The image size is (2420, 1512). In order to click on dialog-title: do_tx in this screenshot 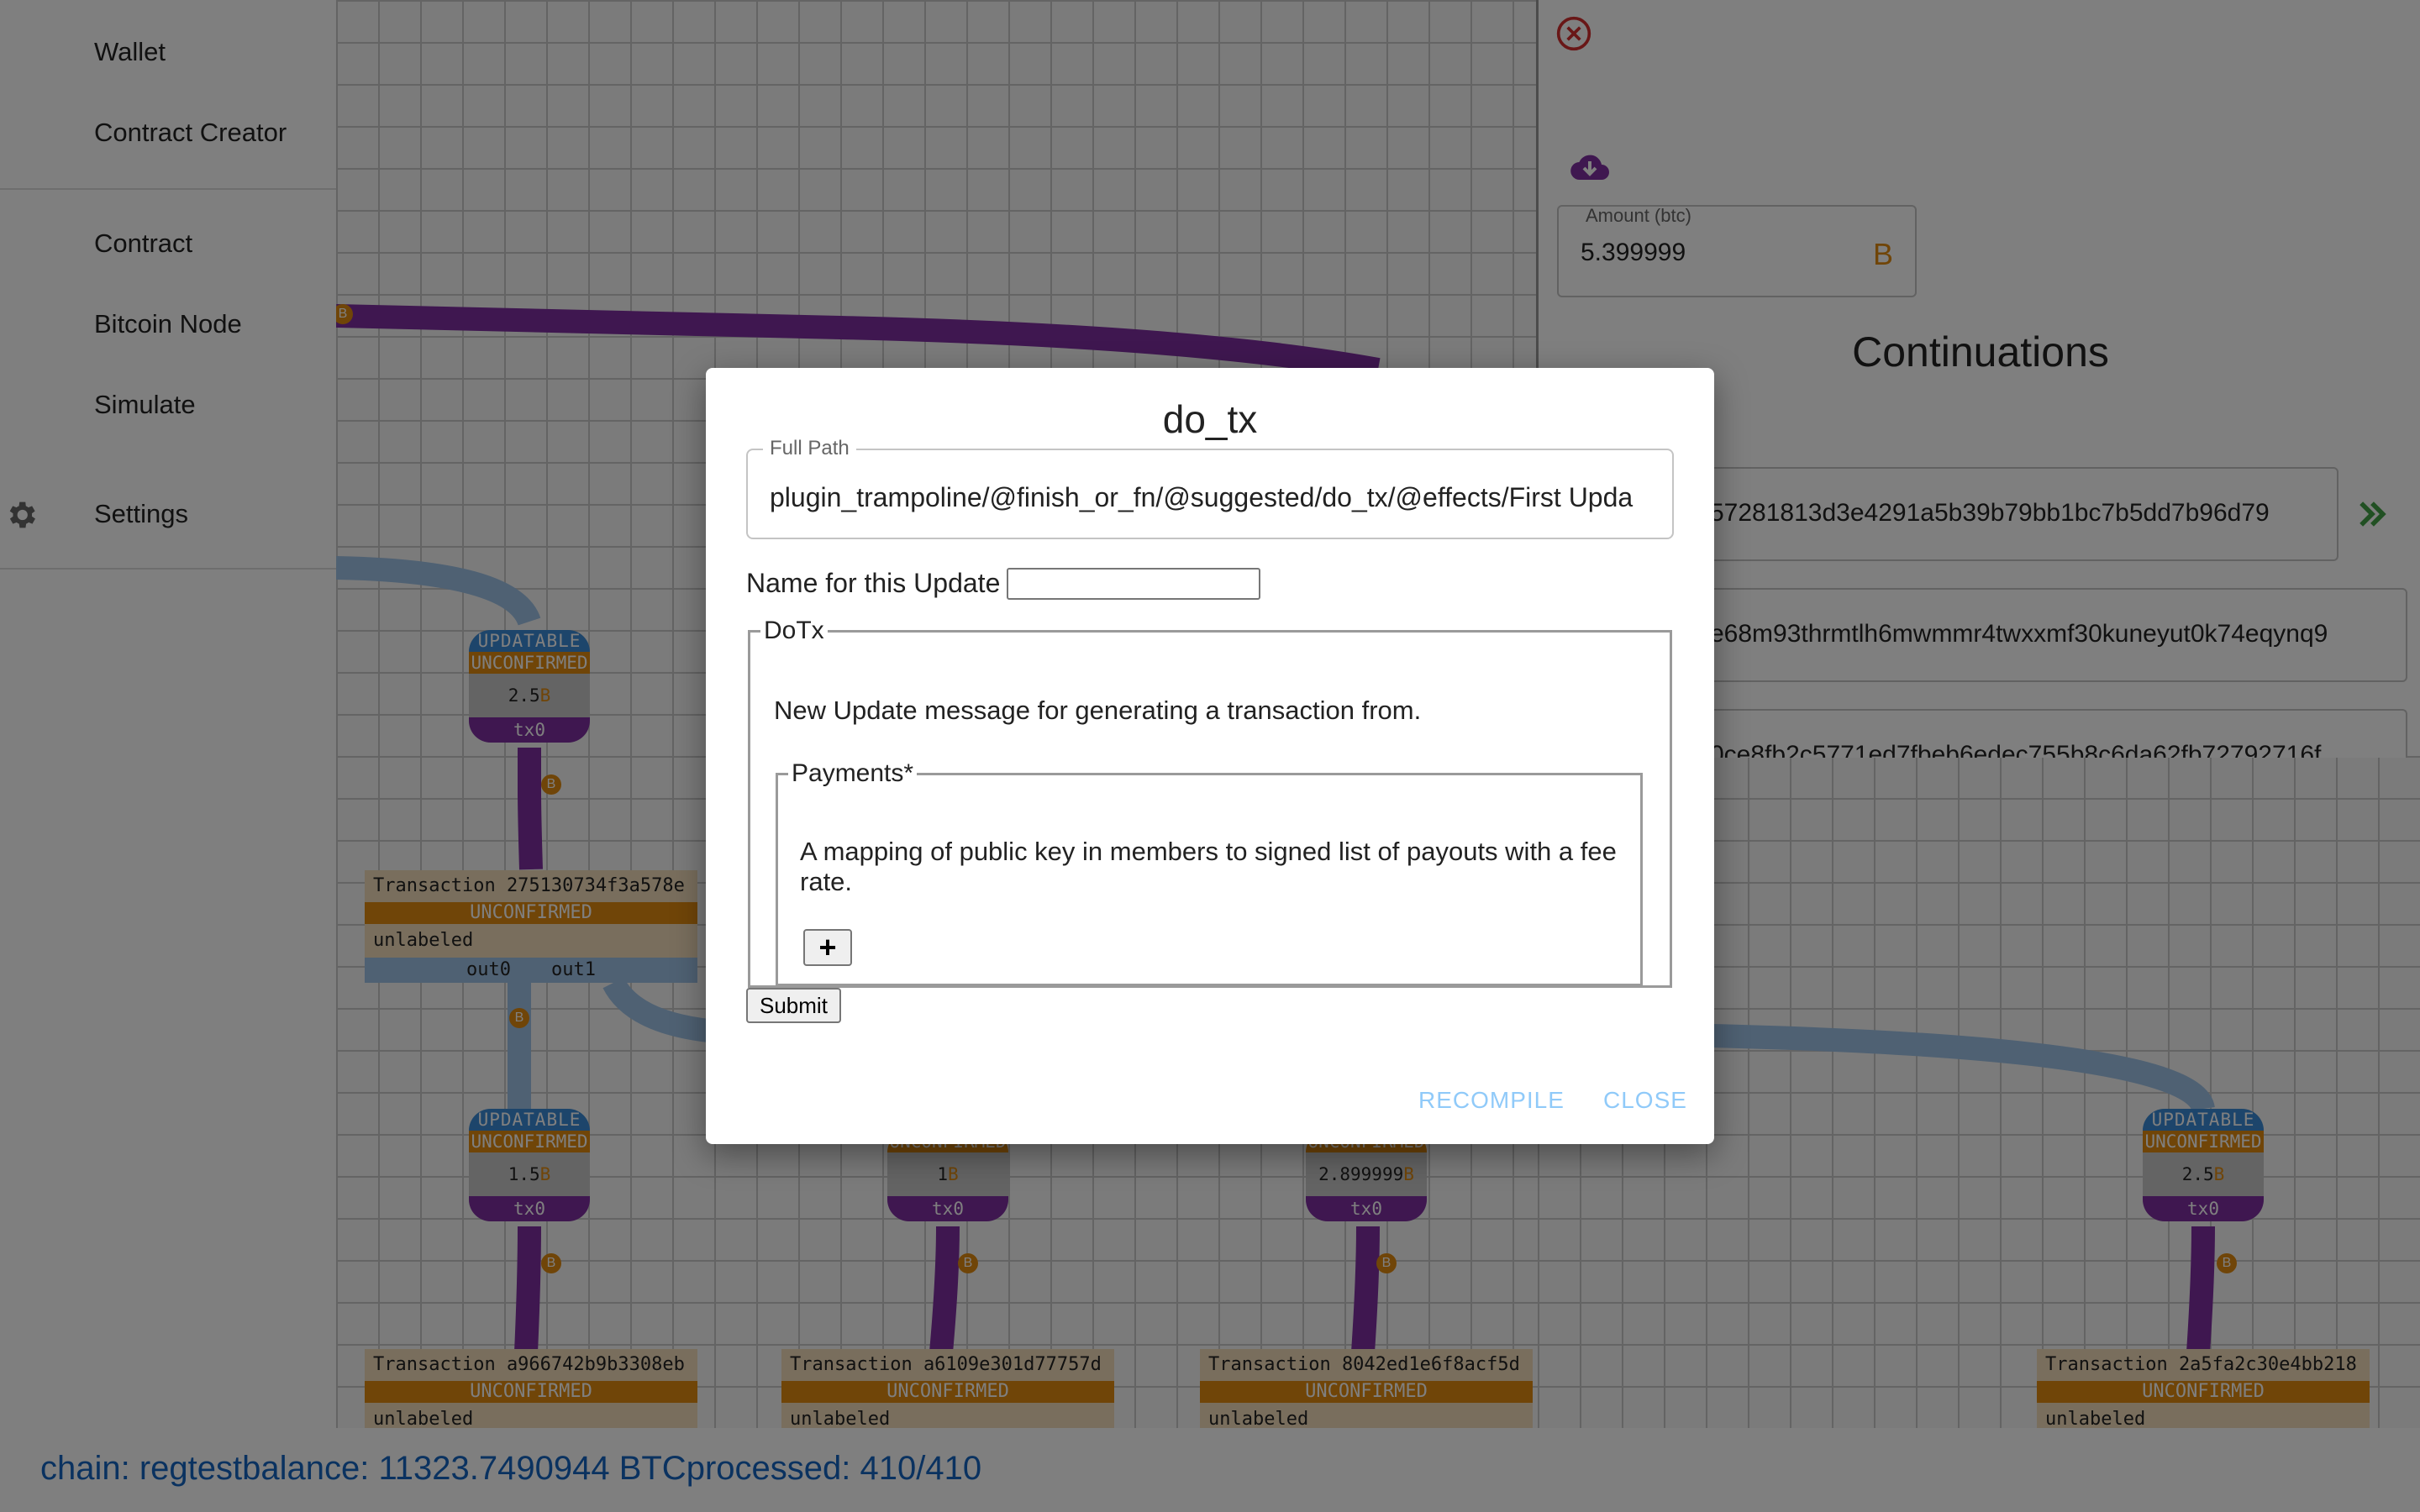, I will do `click(1210, 419)`.